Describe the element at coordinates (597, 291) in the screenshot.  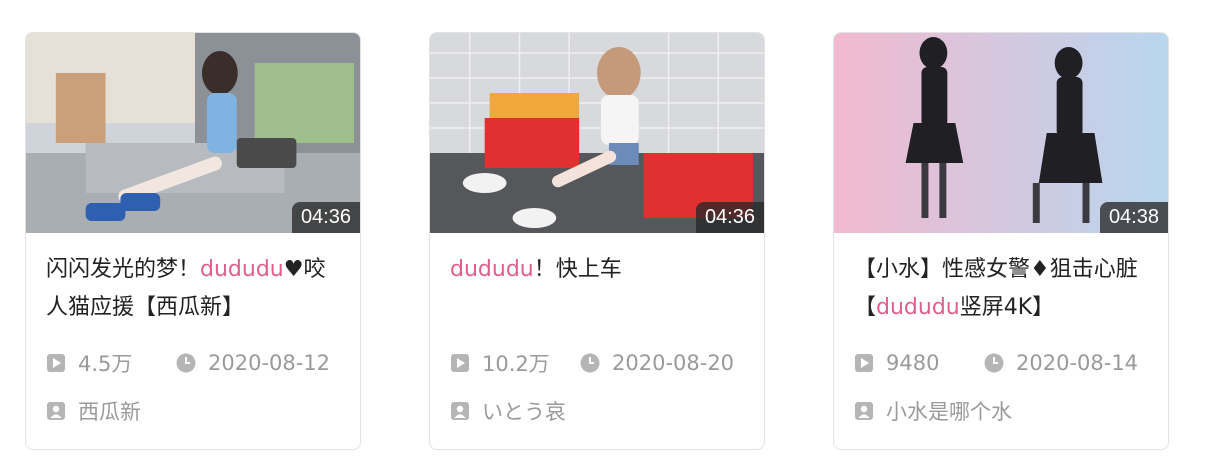
I see `video-title: dududu！快上车` at that location.